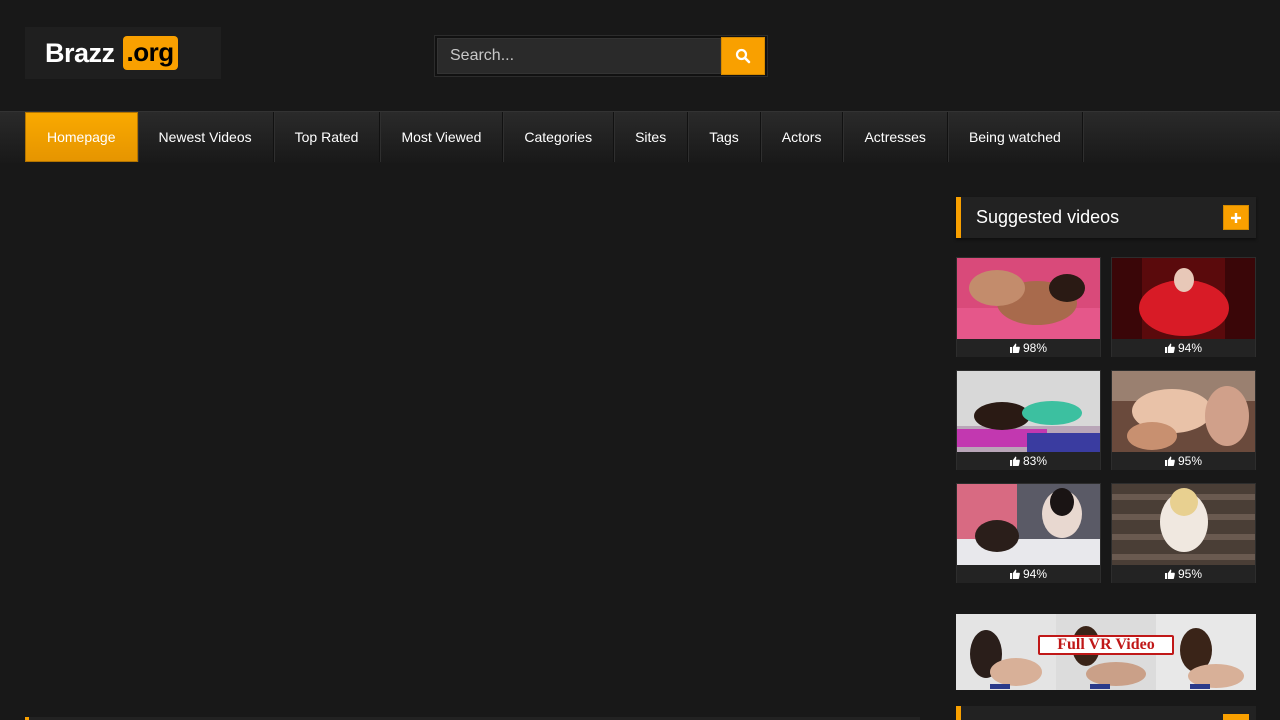  What do you see at coordinates (1015, 137) in the screenshot?
I see `nav-item-being-watched: Being watched` at bounding box center [1015, 137].